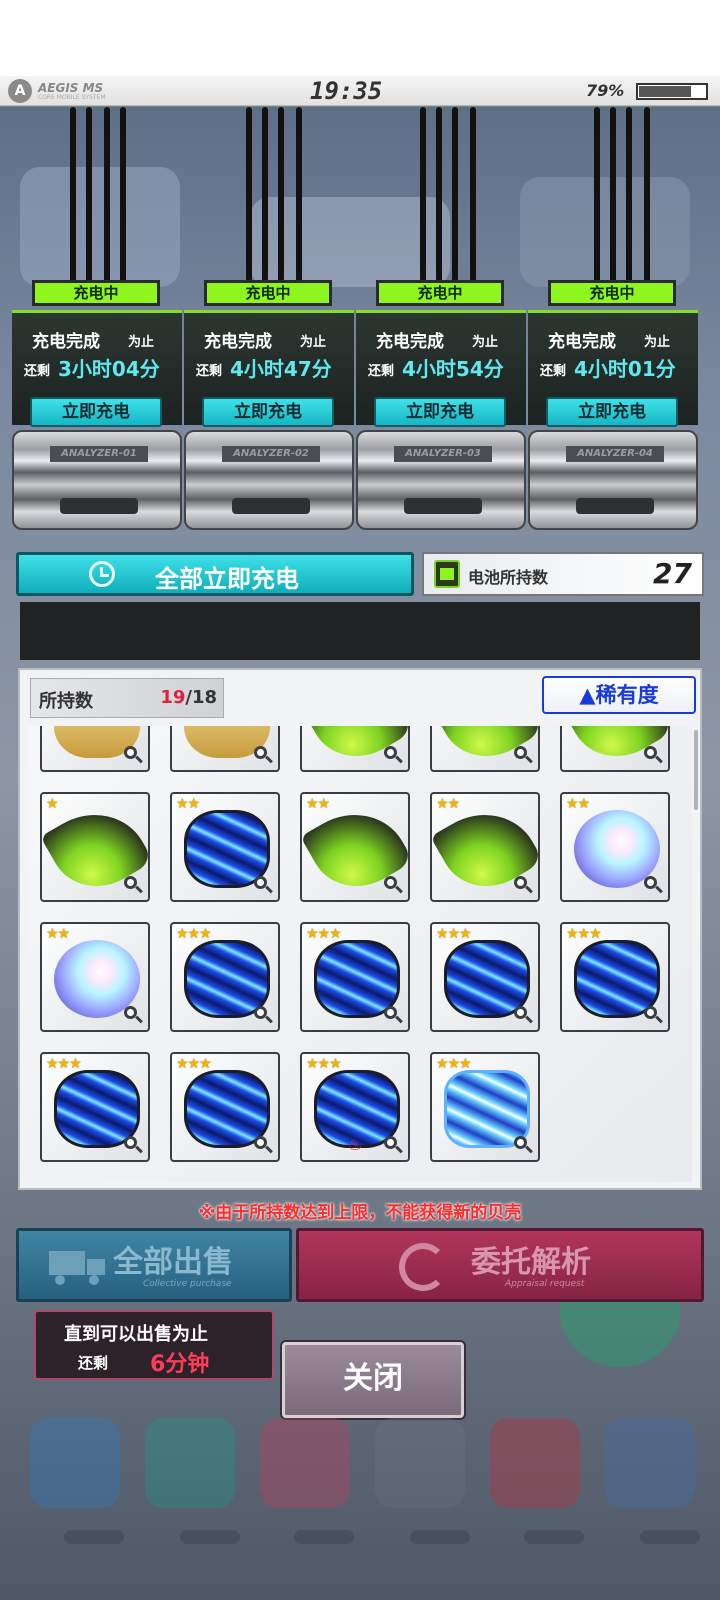  Describe the element at coordinates (187, 1284) in the screenshot. I see `sell-all-sublabel: Collective purchase` at that location.